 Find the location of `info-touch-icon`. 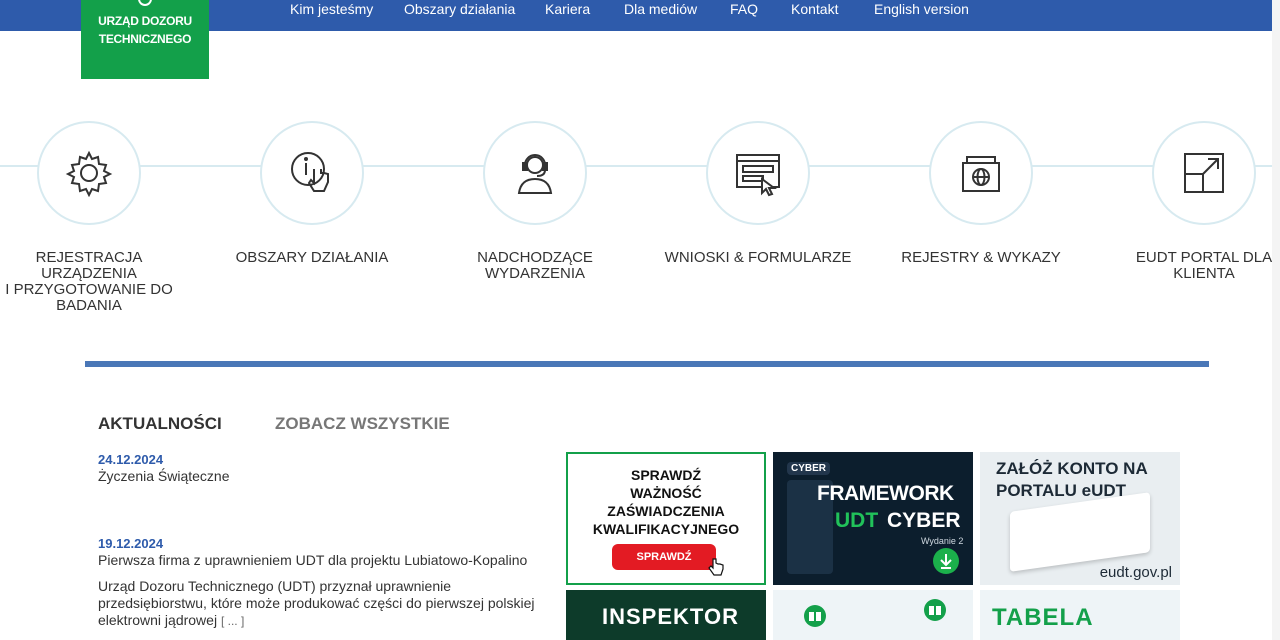

info-touch-icon is located at coordinates (310, 172).